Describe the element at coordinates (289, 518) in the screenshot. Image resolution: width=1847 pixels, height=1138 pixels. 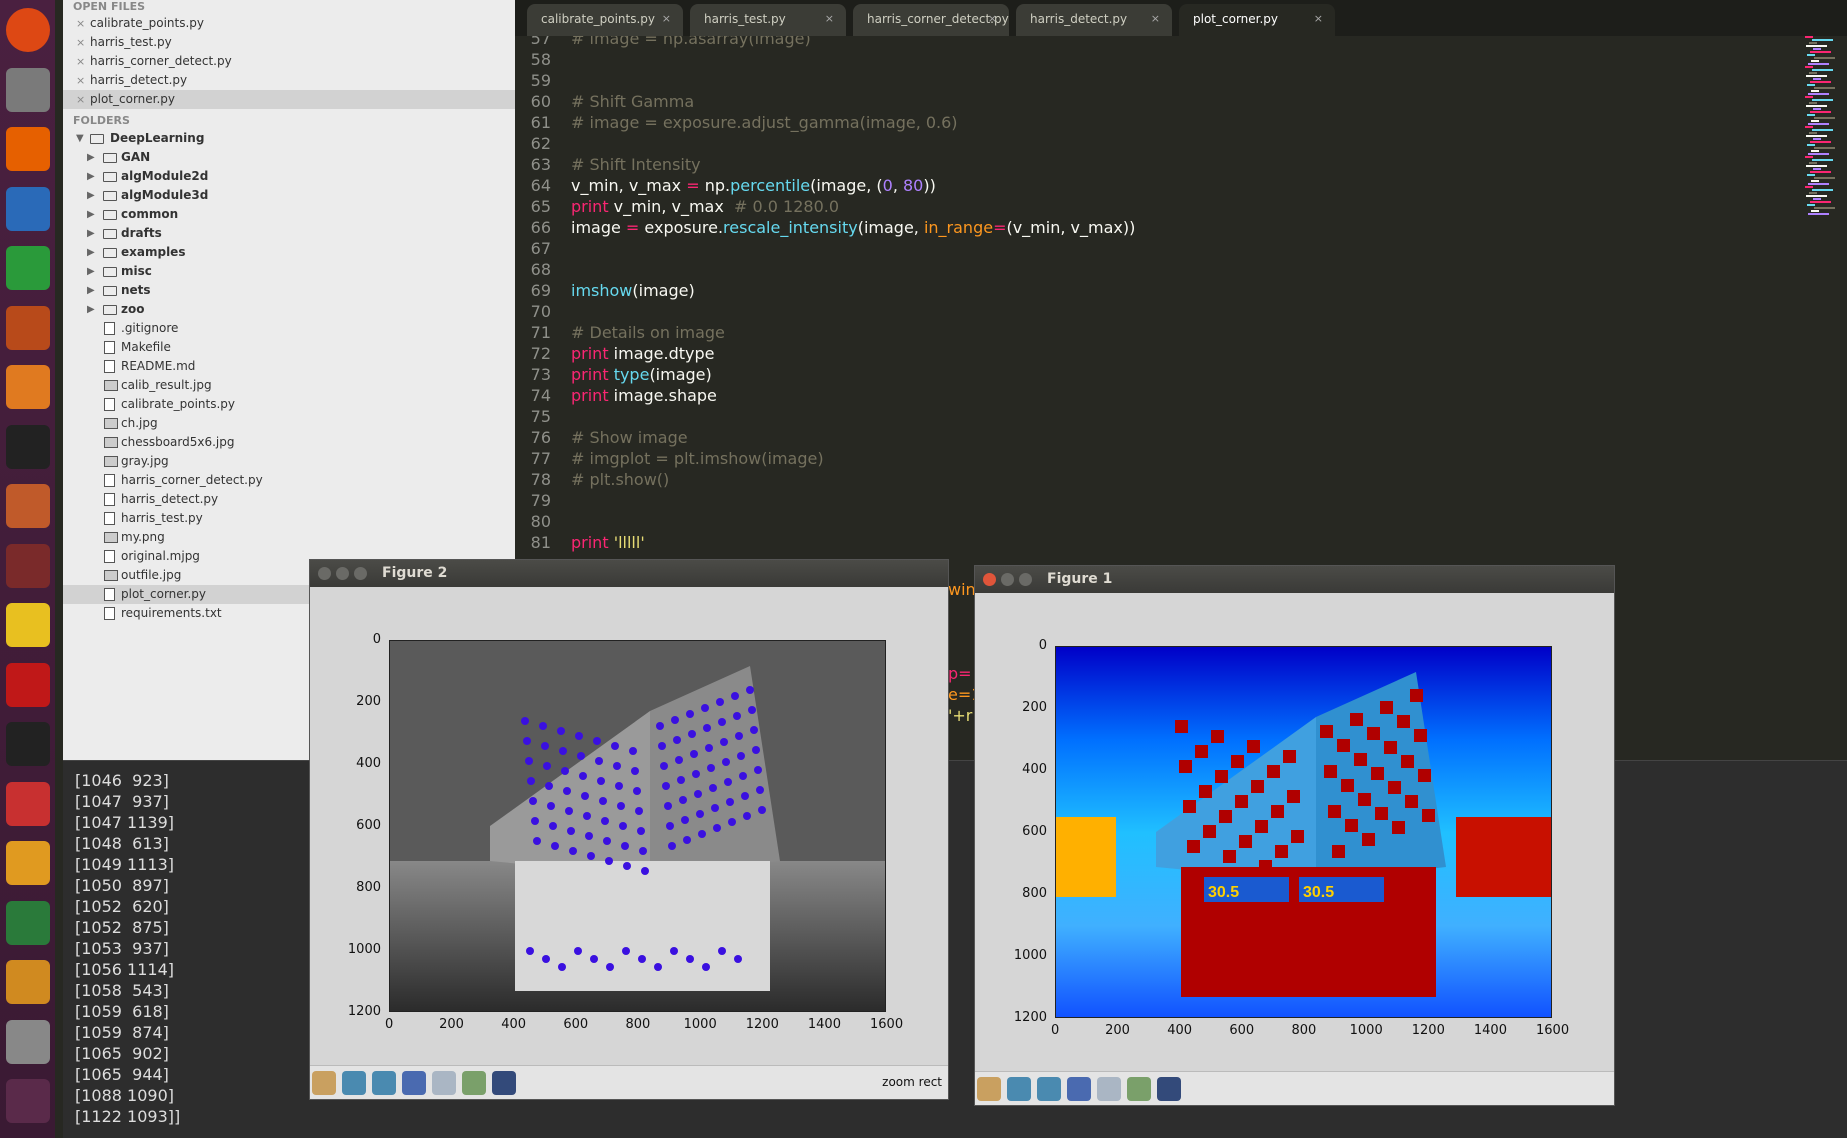
I see `file-item: harris_test.py` at that location.